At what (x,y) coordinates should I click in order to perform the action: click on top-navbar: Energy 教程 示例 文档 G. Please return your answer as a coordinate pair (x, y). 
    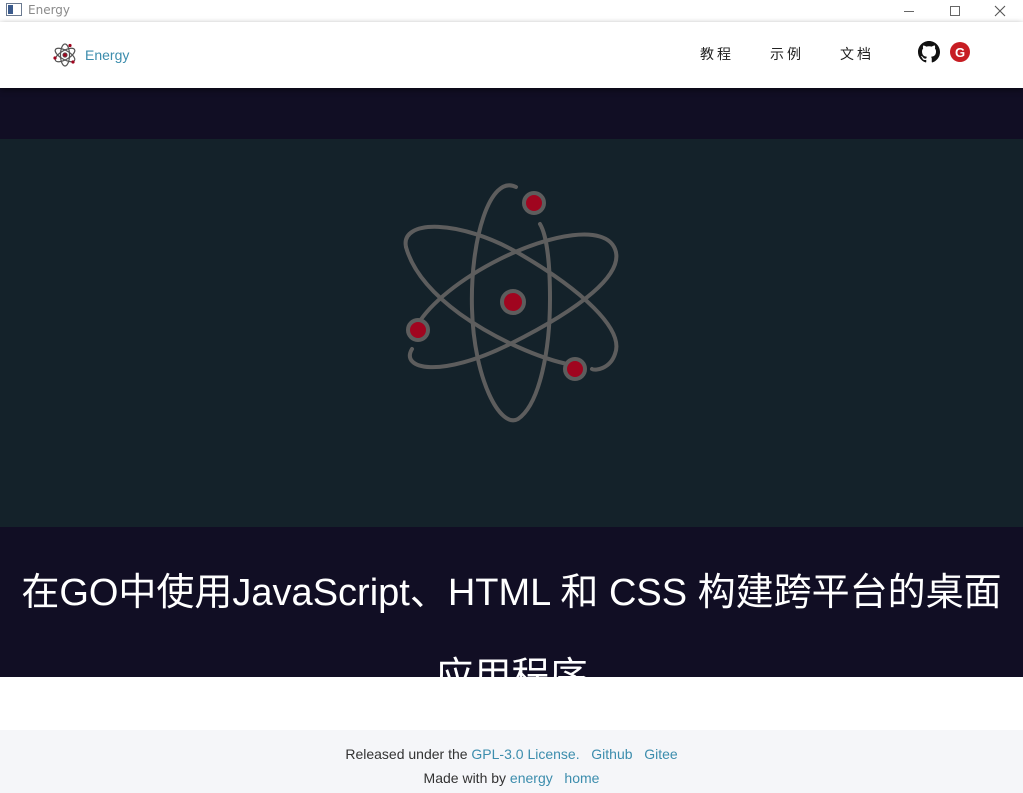
    Looking at the image, I should click on (511, 55).